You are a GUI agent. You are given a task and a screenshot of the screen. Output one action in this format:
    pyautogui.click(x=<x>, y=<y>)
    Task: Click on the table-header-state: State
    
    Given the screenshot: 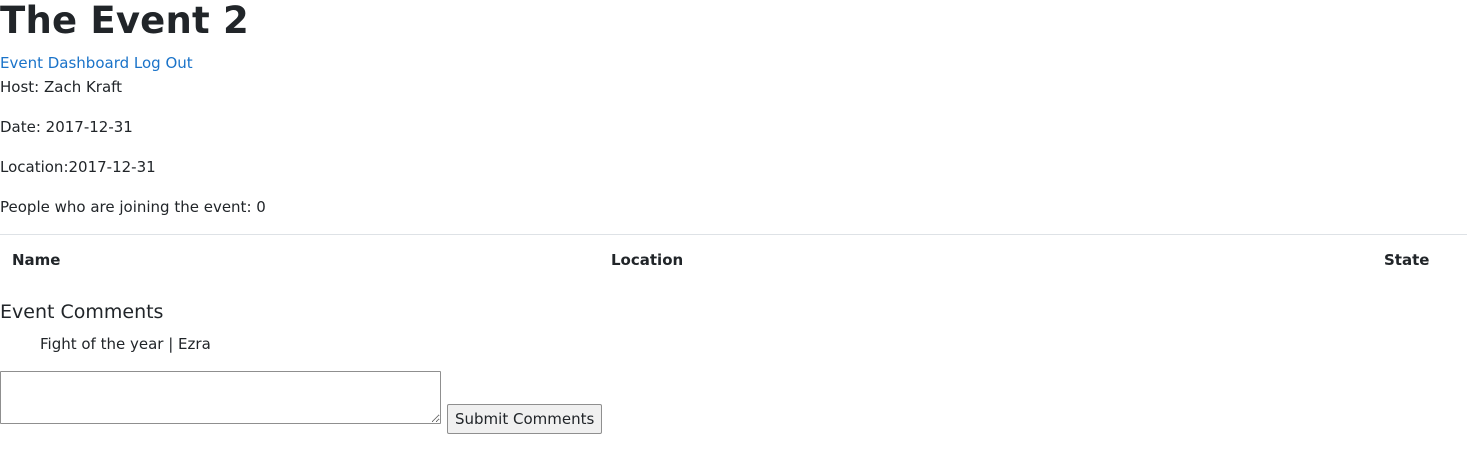 What is the action you would take?
    pyautogui.click(x=1407, y=260)
    